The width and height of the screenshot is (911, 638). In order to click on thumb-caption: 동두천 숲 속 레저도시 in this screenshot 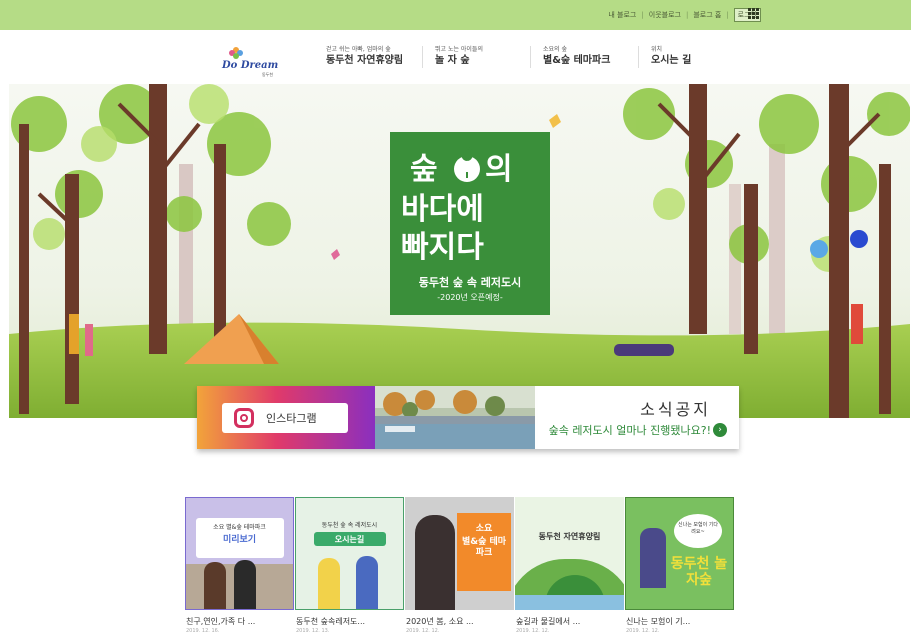, I will do `click(349, 525)`.